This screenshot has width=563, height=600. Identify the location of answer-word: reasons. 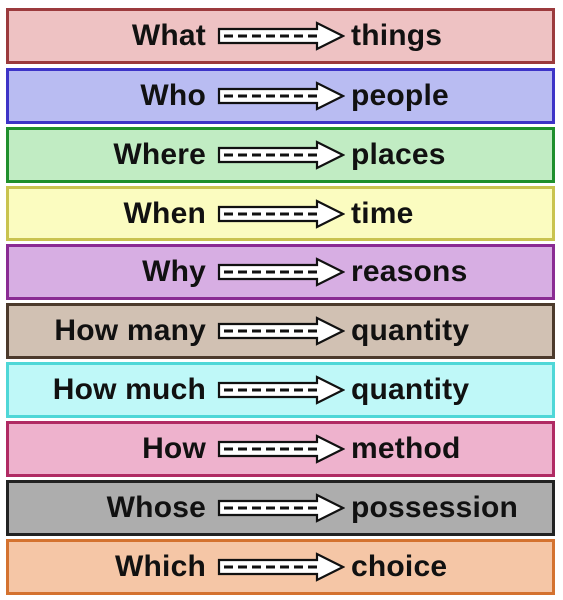
(409, 271).